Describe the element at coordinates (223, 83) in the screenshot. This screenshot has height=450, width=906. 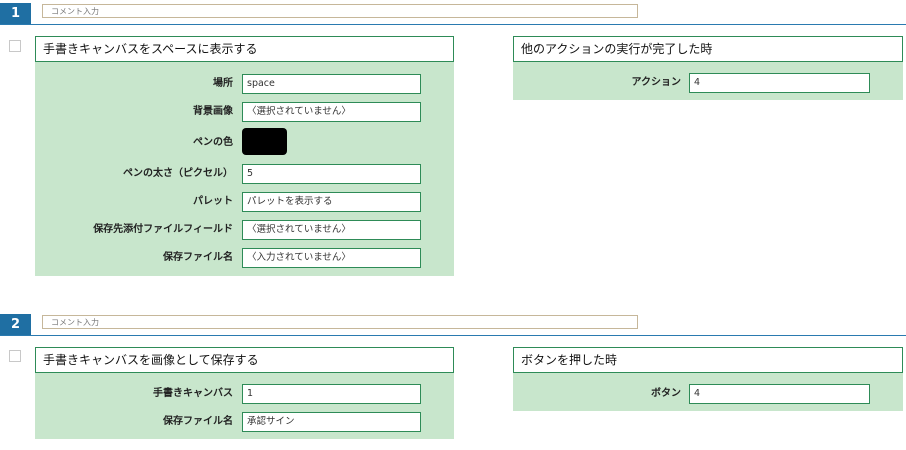
I see `field-label: 場所` at that location.